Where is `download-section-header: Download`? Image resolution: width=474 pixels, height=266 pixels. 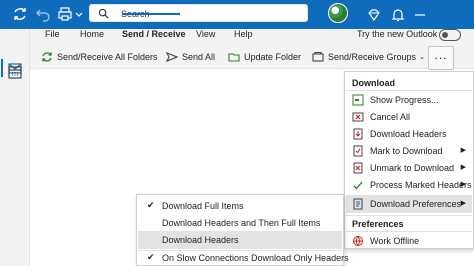 download-section-header: Download is located at coordinates (373, 83).